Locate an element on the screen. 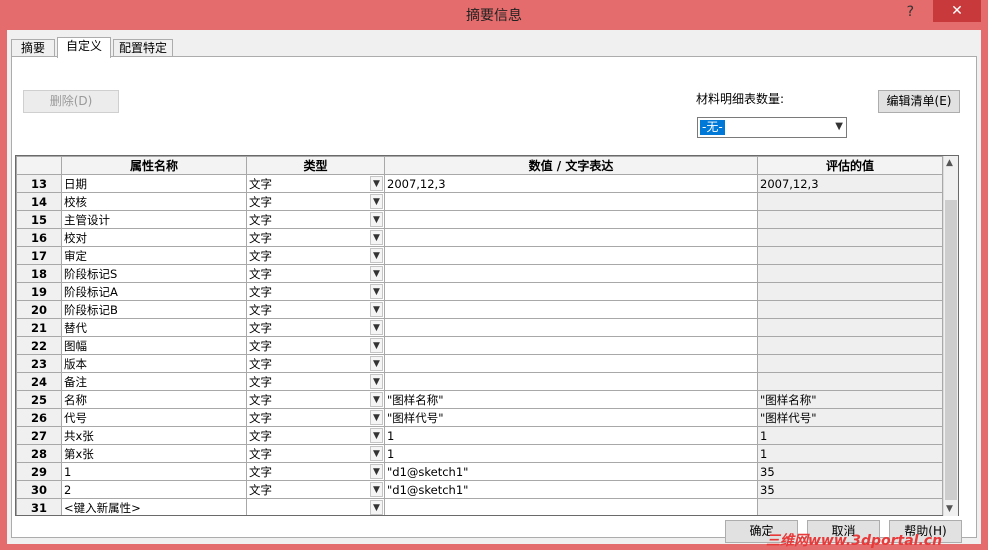 The height and width of the screenshot is (550, 988). vertical-scrollbar: ▲ ▼ is located at coordinates (950, 336).